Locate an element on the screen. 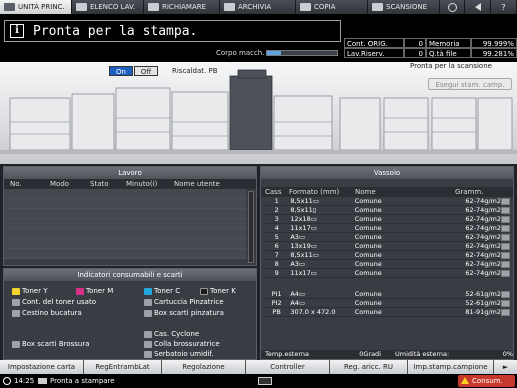 Image resolution: width=517 pixels, height=388 pixels. job-list-scrollbar is located at coordinates (251, 227).